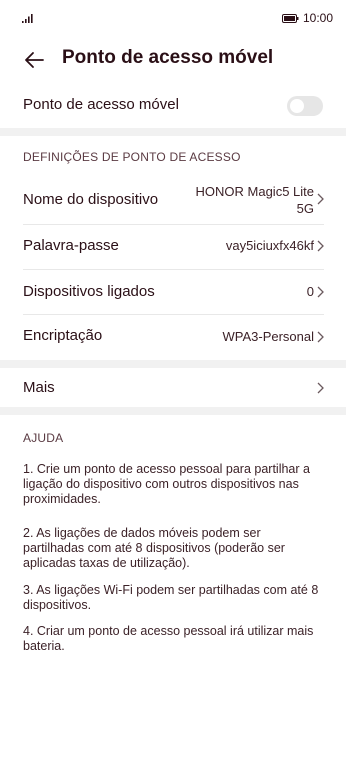  I want to click on signal-icon, so click(27, 18).